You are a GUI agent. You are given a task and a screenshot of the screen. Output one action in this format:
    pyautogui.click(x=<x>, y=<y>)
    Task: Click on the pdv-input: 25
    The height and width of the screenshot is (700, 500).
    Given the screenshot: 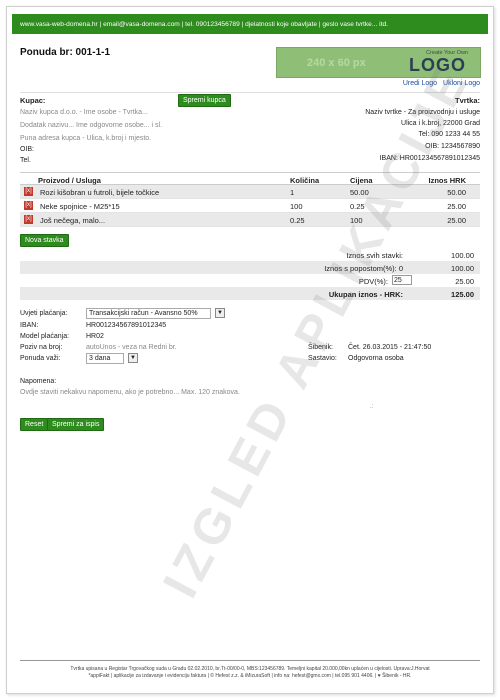 What is the action you would take?
    pyautogui.click(x=402, y=280)
    